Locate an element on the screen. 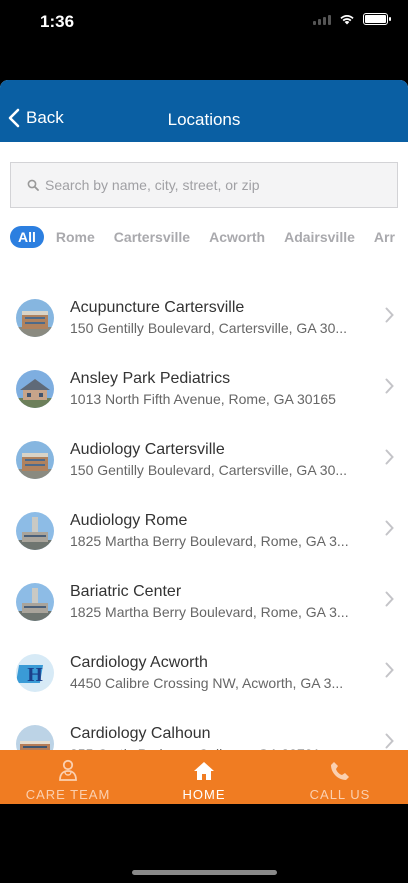 The height and width of the screenshot is (883, 408). location-address: 1013 North Fifth Avenue, Rome, GA 30165 is located at coordinates (203, 399).